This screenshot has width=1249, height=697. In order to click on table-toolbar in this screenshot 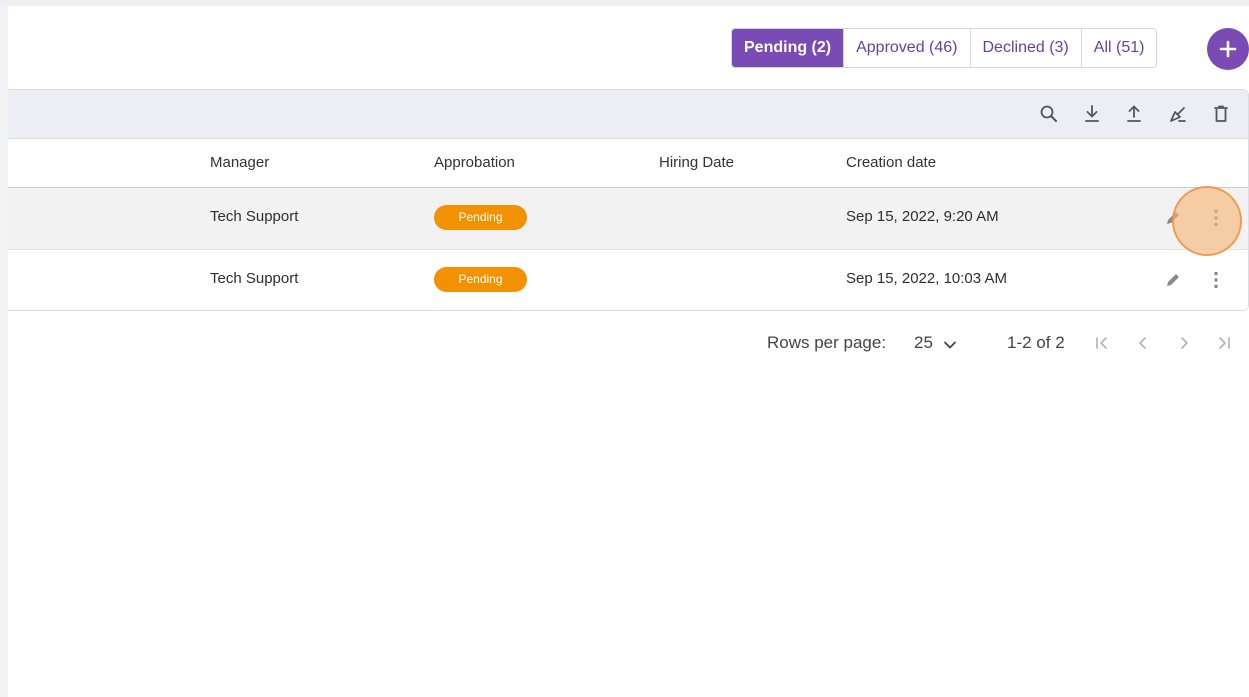, I will do `click(628, 114)`.